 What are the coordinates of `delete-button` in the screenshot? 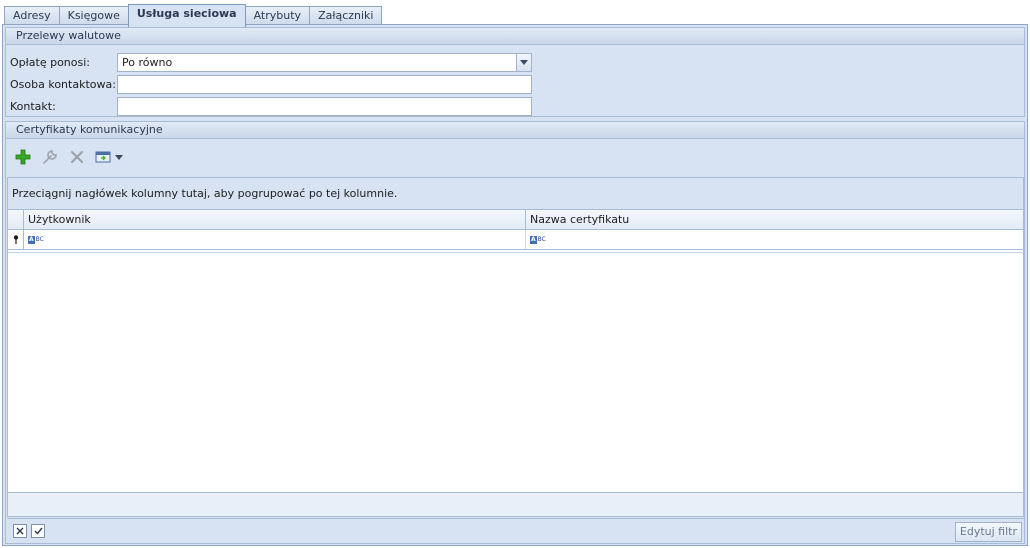 It's located at (77, 157).